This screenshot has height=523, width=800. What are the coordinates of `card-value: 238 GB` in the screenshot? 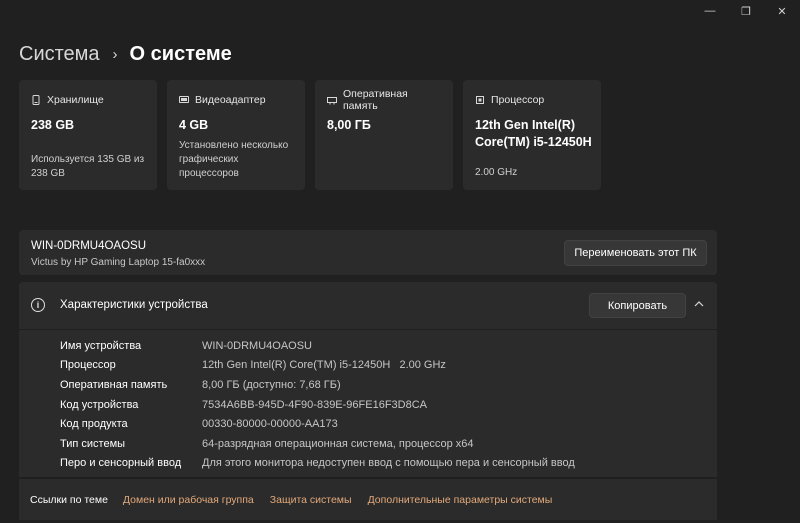 It's located at (53, 125).